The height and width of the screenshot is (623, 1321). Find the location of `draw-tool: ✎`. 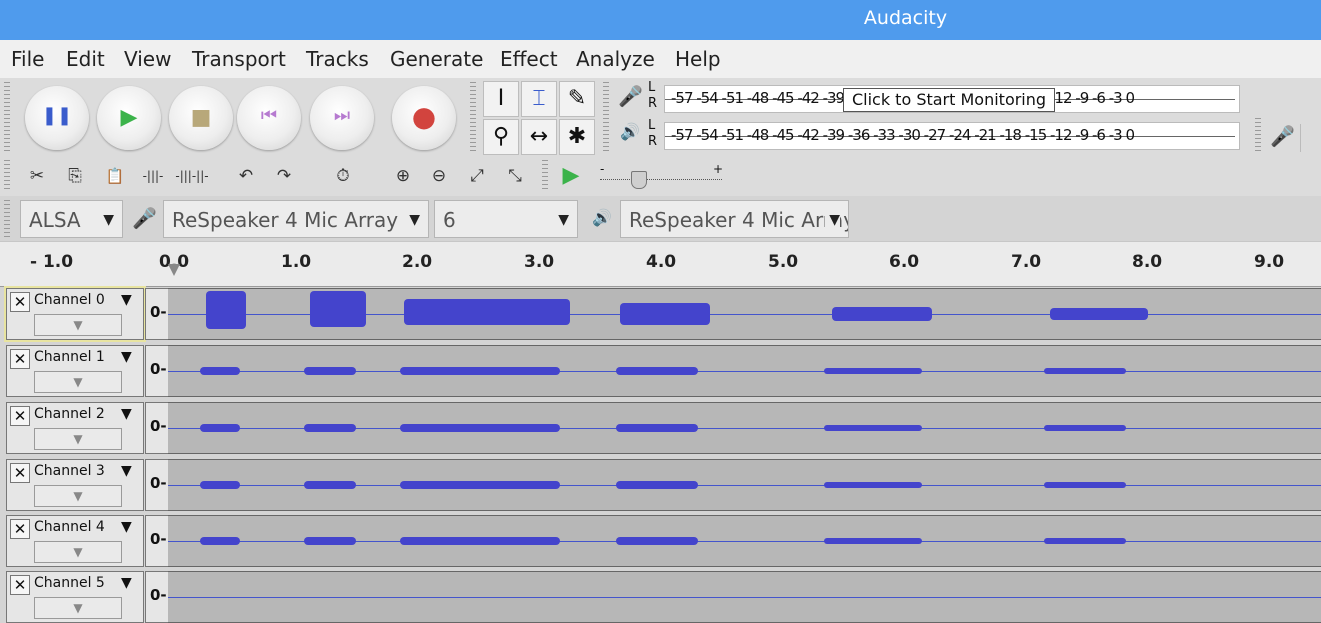

draw-tool: ✎ is located at coordinates (577, 99).